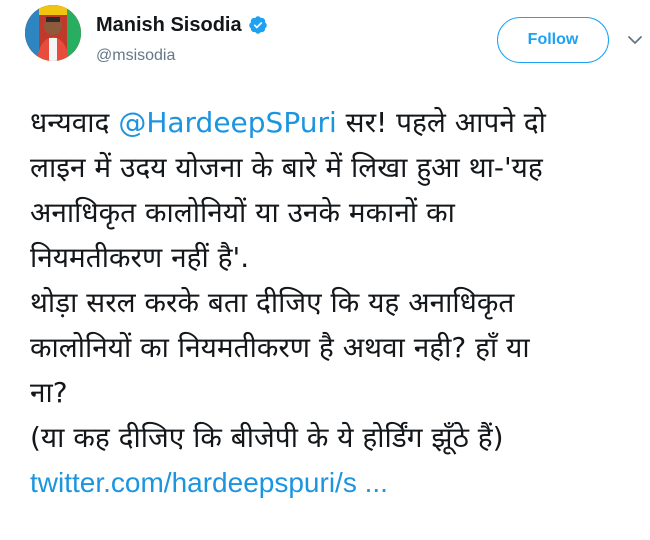 Image resolution: width=650 pixels, height=540 pixels. What do you see at coordinates (169, 25) in the screenshot?
I see `author-display-name: Manish Sisodia` at bounding box center [169, 25].